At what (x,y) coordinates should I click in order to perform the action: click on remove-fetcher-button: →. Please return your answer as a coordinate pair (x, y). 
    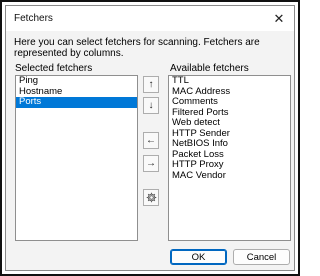
    Looking at the image, I should click on (151, 163).